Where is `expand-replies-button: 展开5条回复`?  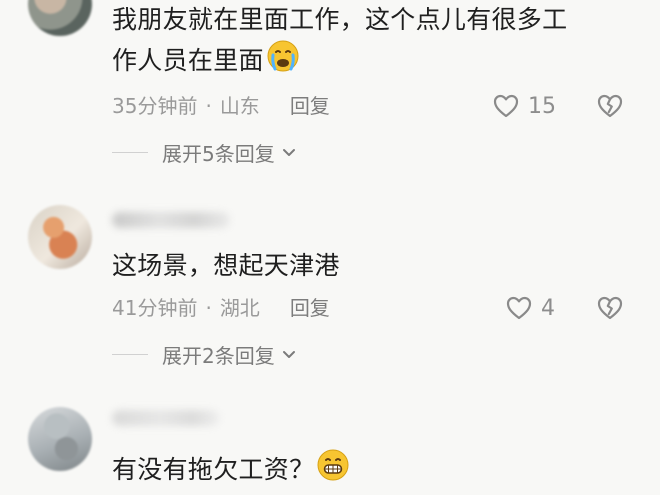
expand-replies-button: 展开5条回复 is located at coordinates (204, 152).